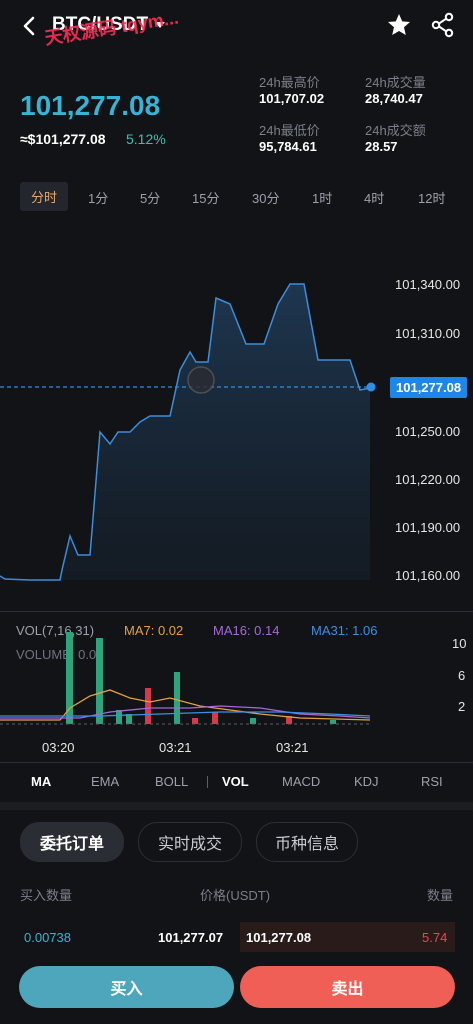  Describe the element at coordinates (459, 643) in the screenshot. I see `volume-axis-label: 10` at that location.